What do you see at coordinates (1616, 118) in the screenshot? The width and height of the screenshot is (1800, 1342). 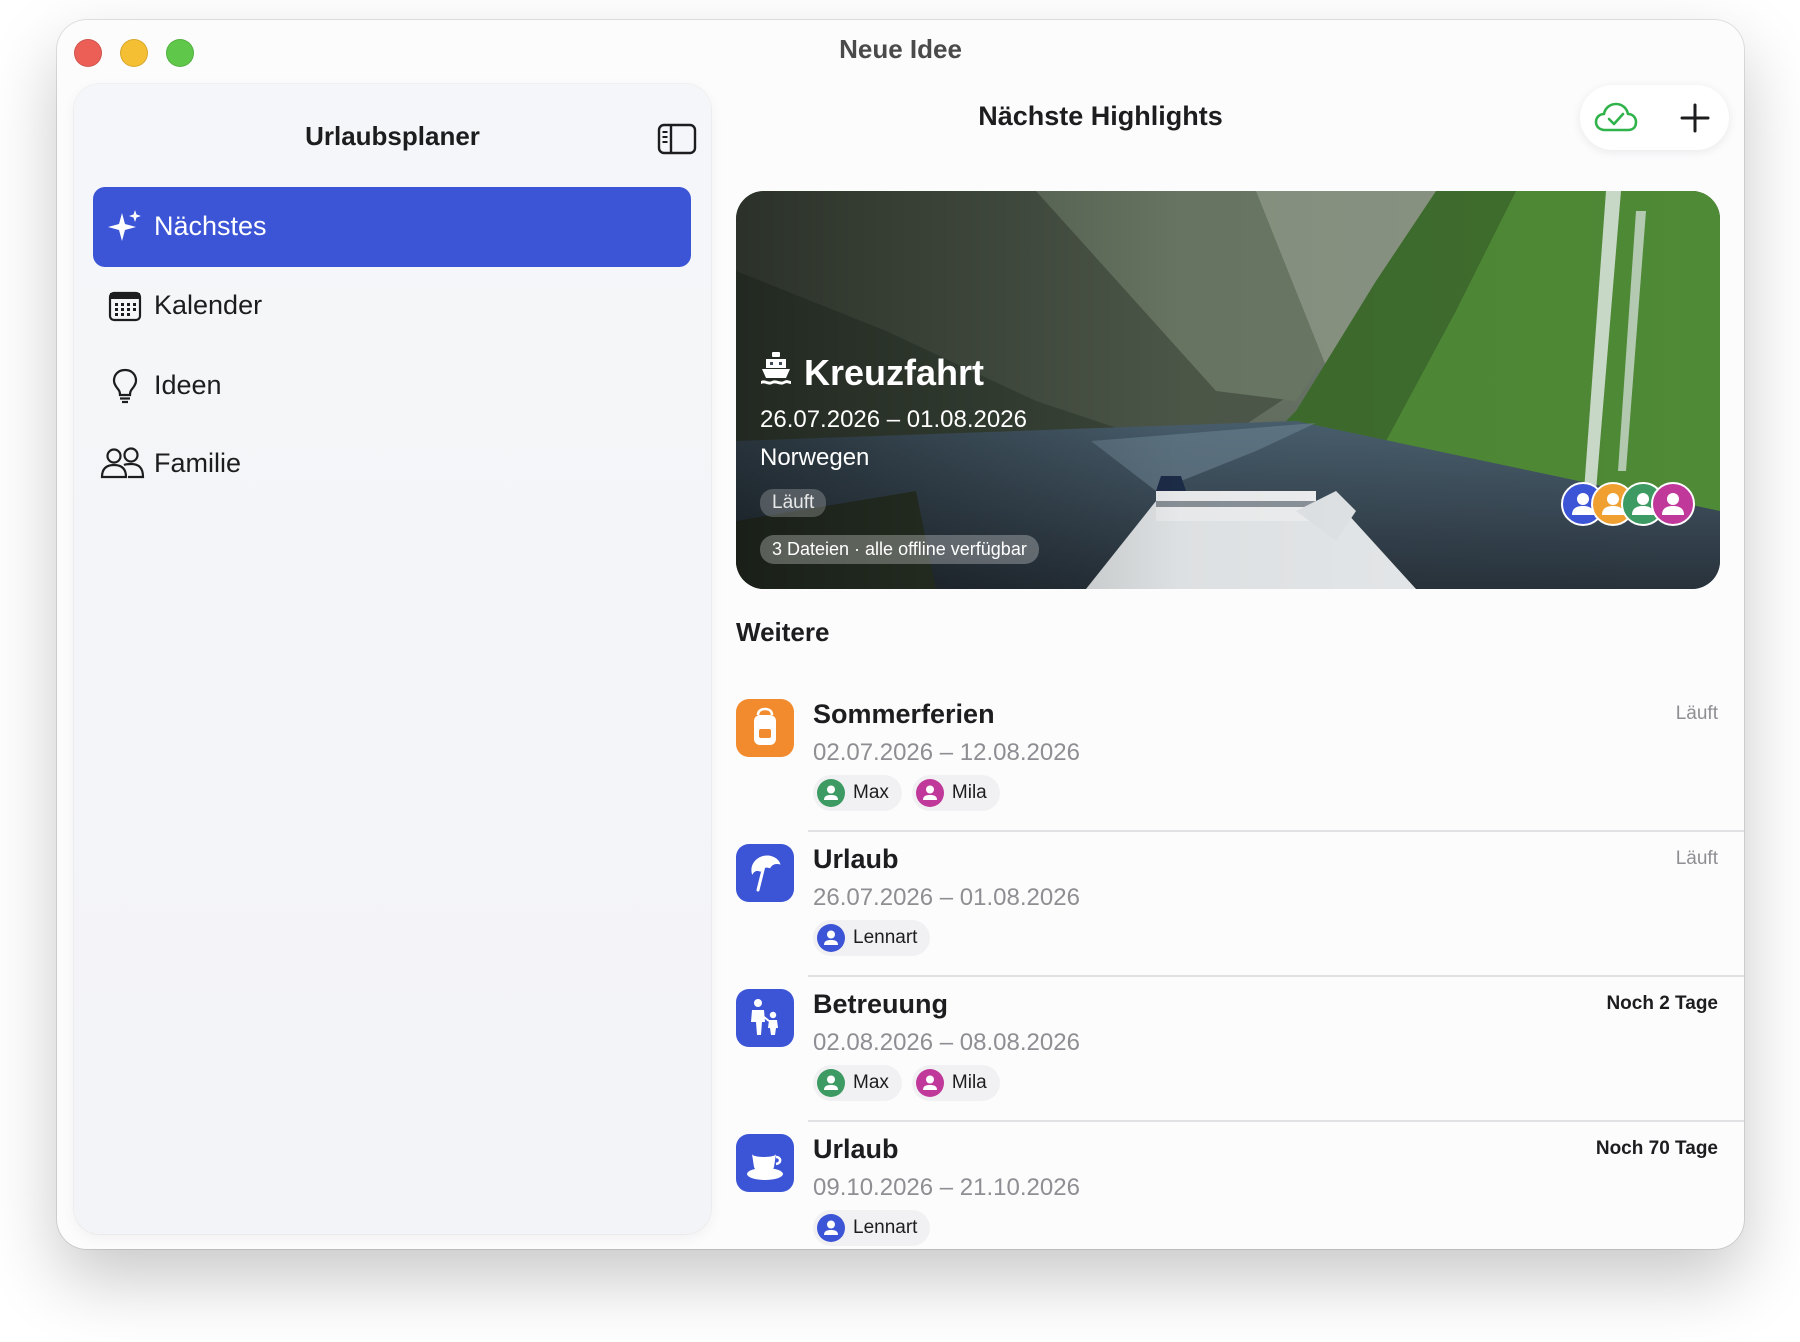 I see `cloud-check-icon` at bounding box center [1616, 118].